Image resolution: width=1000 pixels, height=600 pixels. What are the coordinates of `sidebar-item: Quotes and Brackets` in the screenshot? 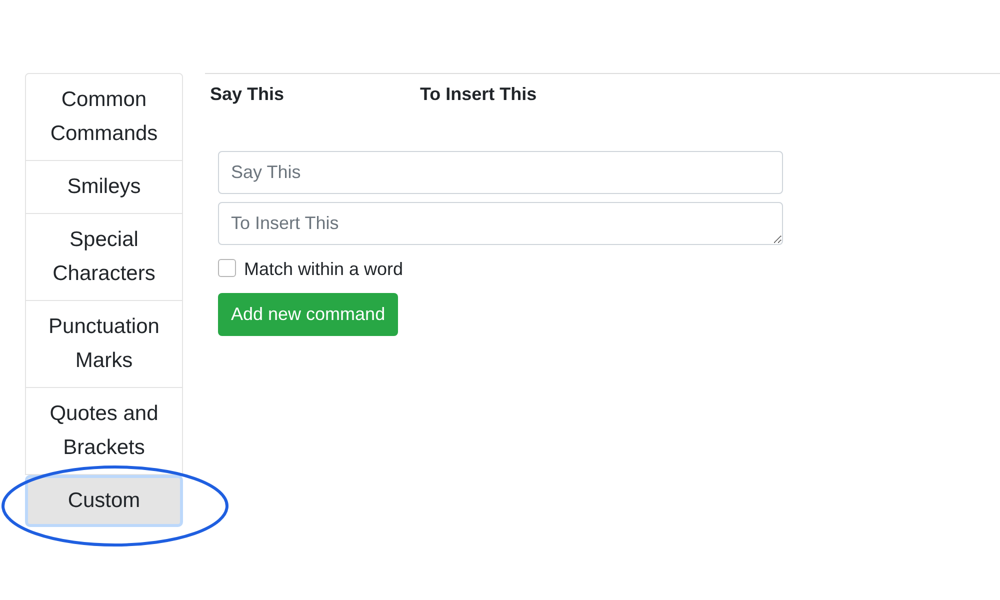 It's located at (104, 431).